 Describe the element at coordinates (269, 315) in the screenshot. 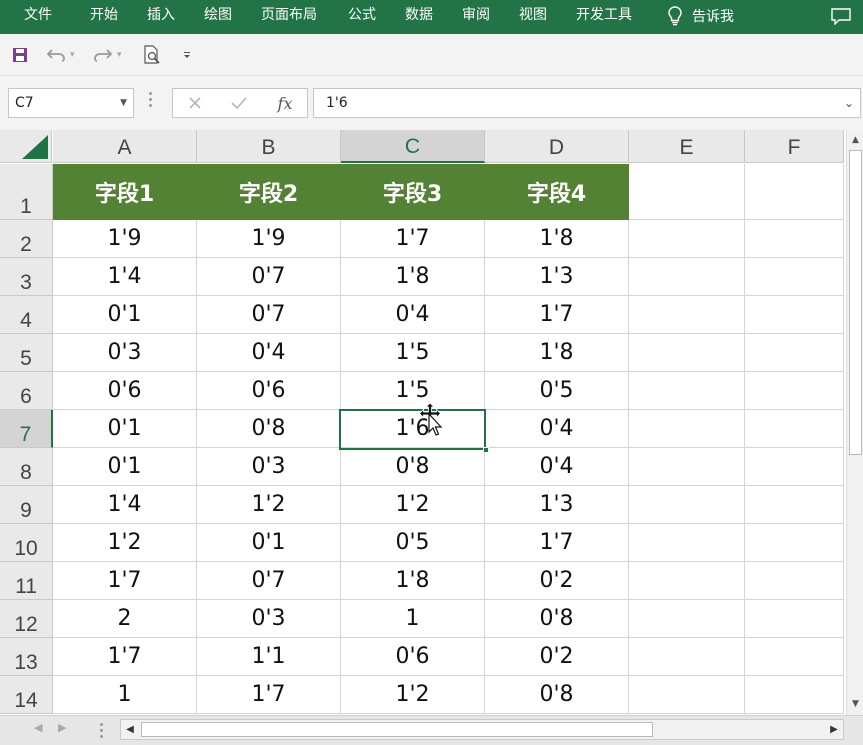

I see `cell-b4: 0'7` at that location.